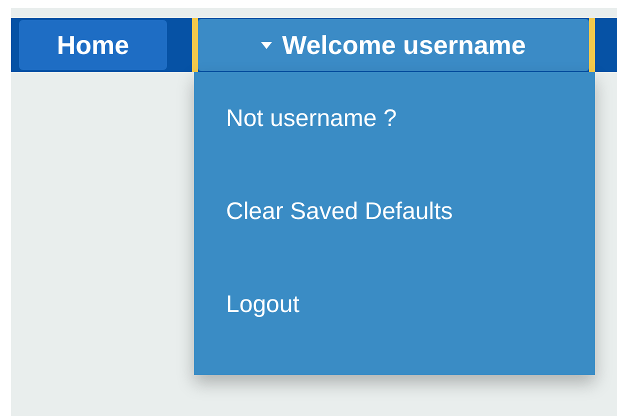  Describe the element at coordinates (393, 45) in the screenshot. I see `user-menu-button: Welcome username` at that location.